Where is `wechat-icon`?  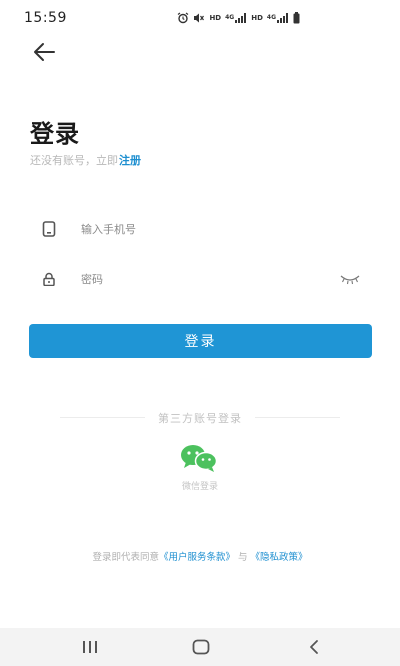
wechat-icon is located at coordinates (199, 458).